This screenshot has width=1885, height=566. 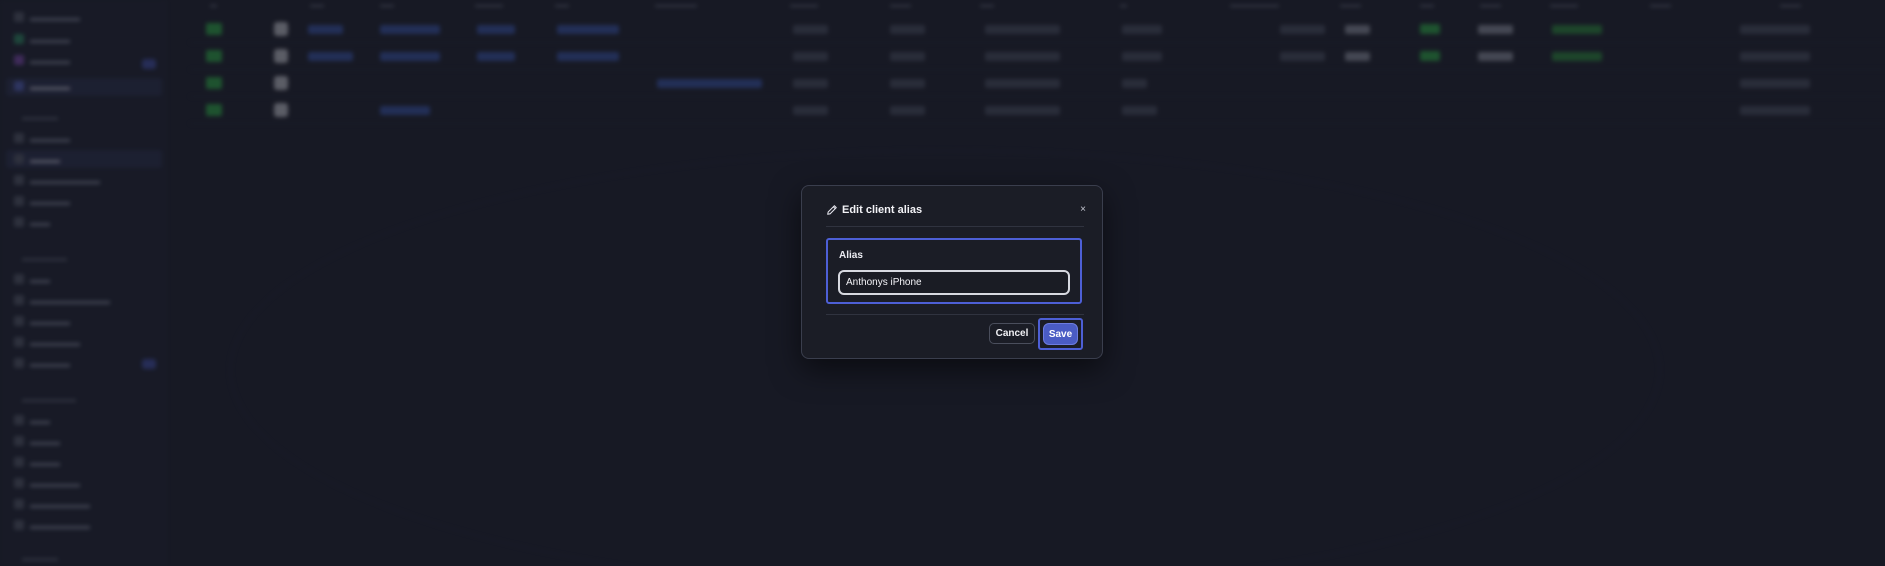 What do you see at coordinates (1012, 333) in the screenshot?
I see `cancel-button: Cancel` at bounding box center [1012, 333].